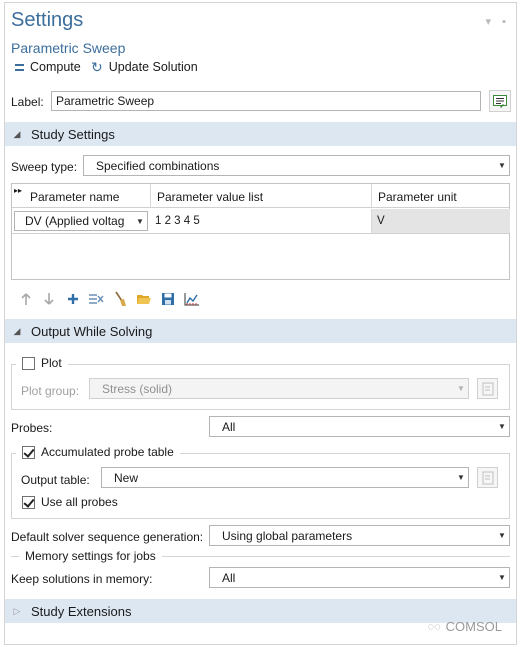 This screenshot has width=520, height=647. I want to click on default-solver-value: Using global parameters, so click(287, 535).